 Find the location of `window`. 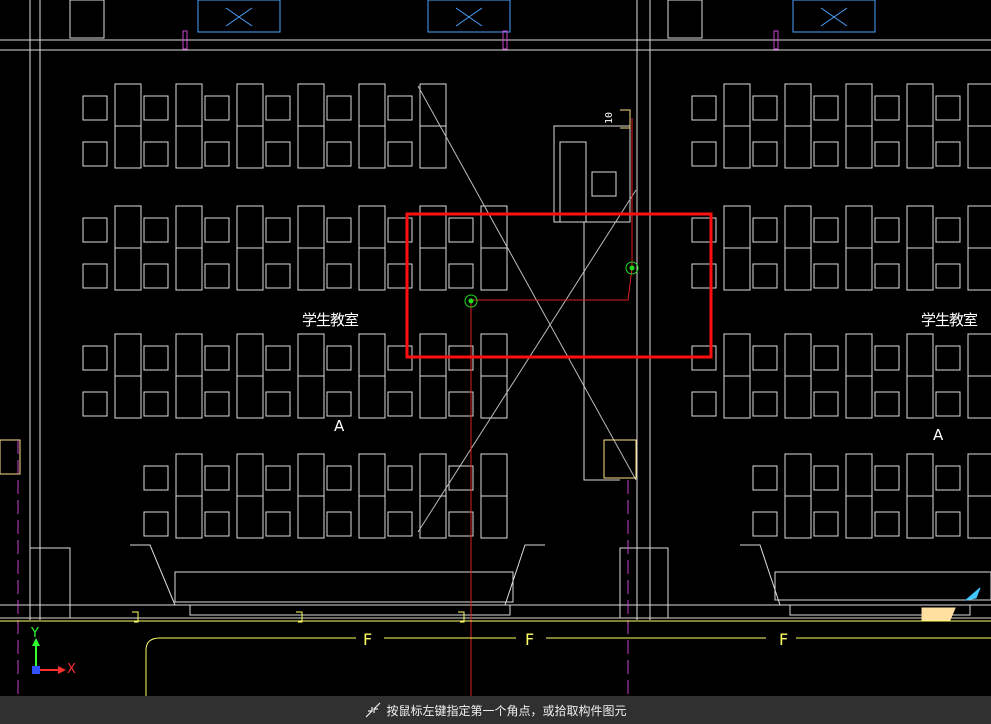

window is located at coordinates (350, 610).